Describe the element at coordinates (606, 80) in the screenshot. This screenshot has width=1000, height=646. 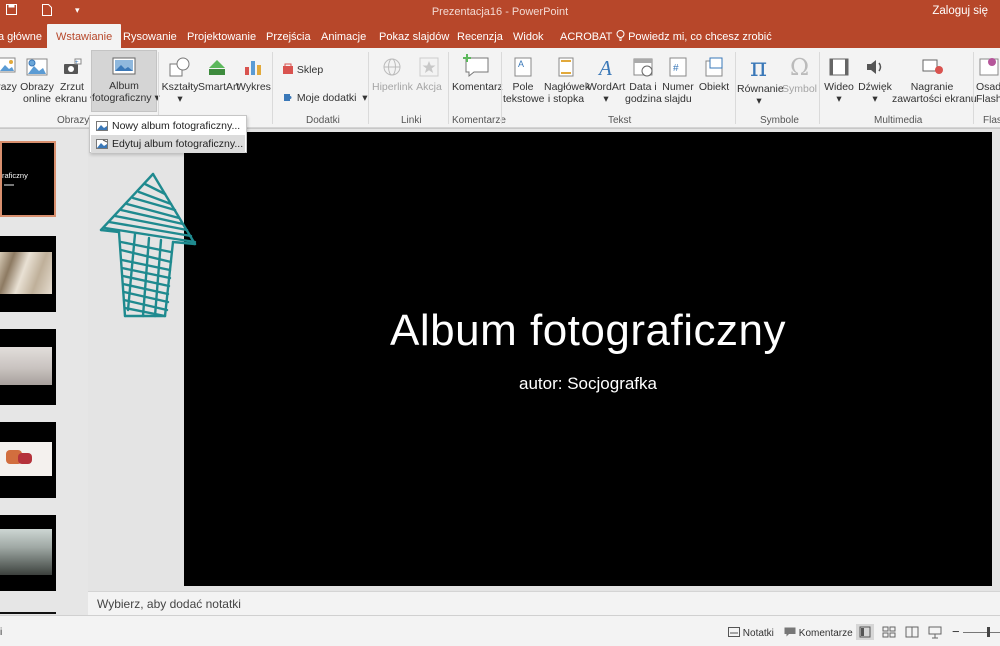
I see `wordart-button: A WordArt ▾` at that location.